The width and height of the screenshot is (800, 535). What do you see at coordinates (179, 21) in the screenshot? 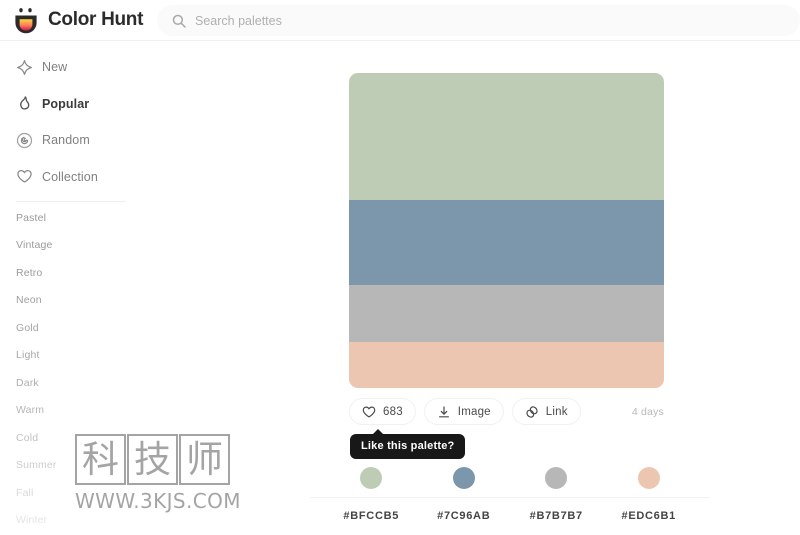
I see `search-icon` at bounding box center [179, 21].